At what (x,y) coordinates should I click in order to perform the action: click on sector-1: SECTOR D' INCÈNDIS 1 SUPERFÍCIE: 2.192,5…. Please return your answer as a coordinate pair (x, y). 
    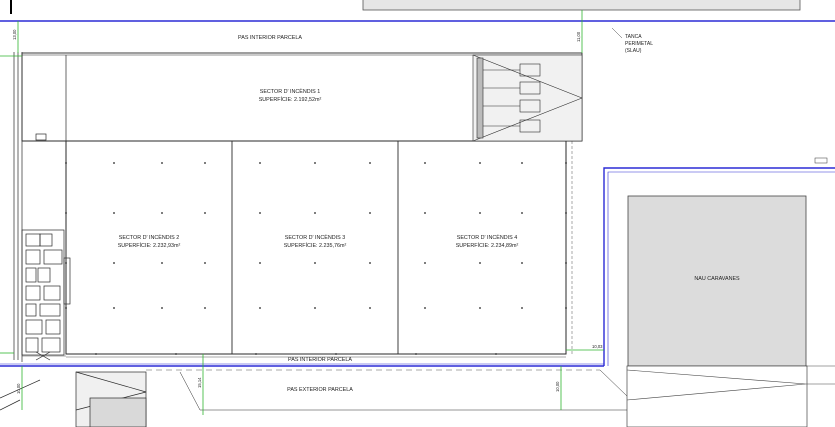
    Looking at the image, I should click on (290, 95).